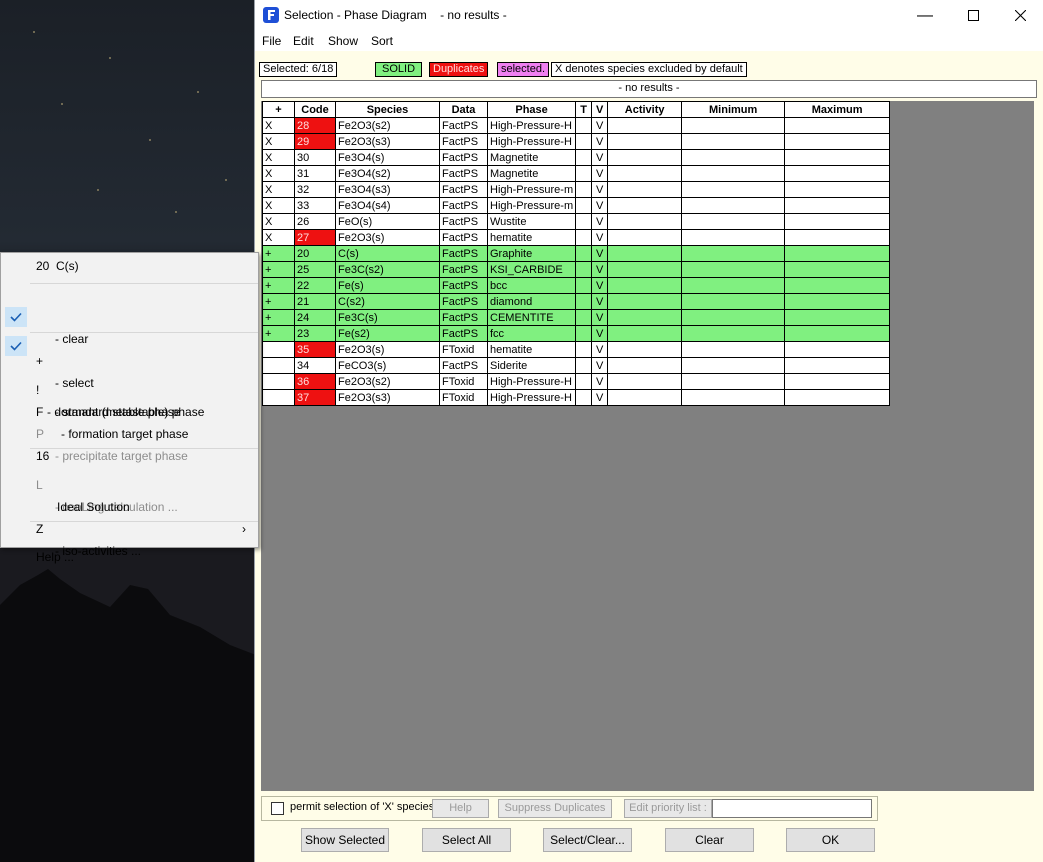 The width and height of the screenshot is (1043, 862). What do you see at coordinates (1020, 15) in the screenshot?
I see `close-button` at bounding box center [1020, 15].